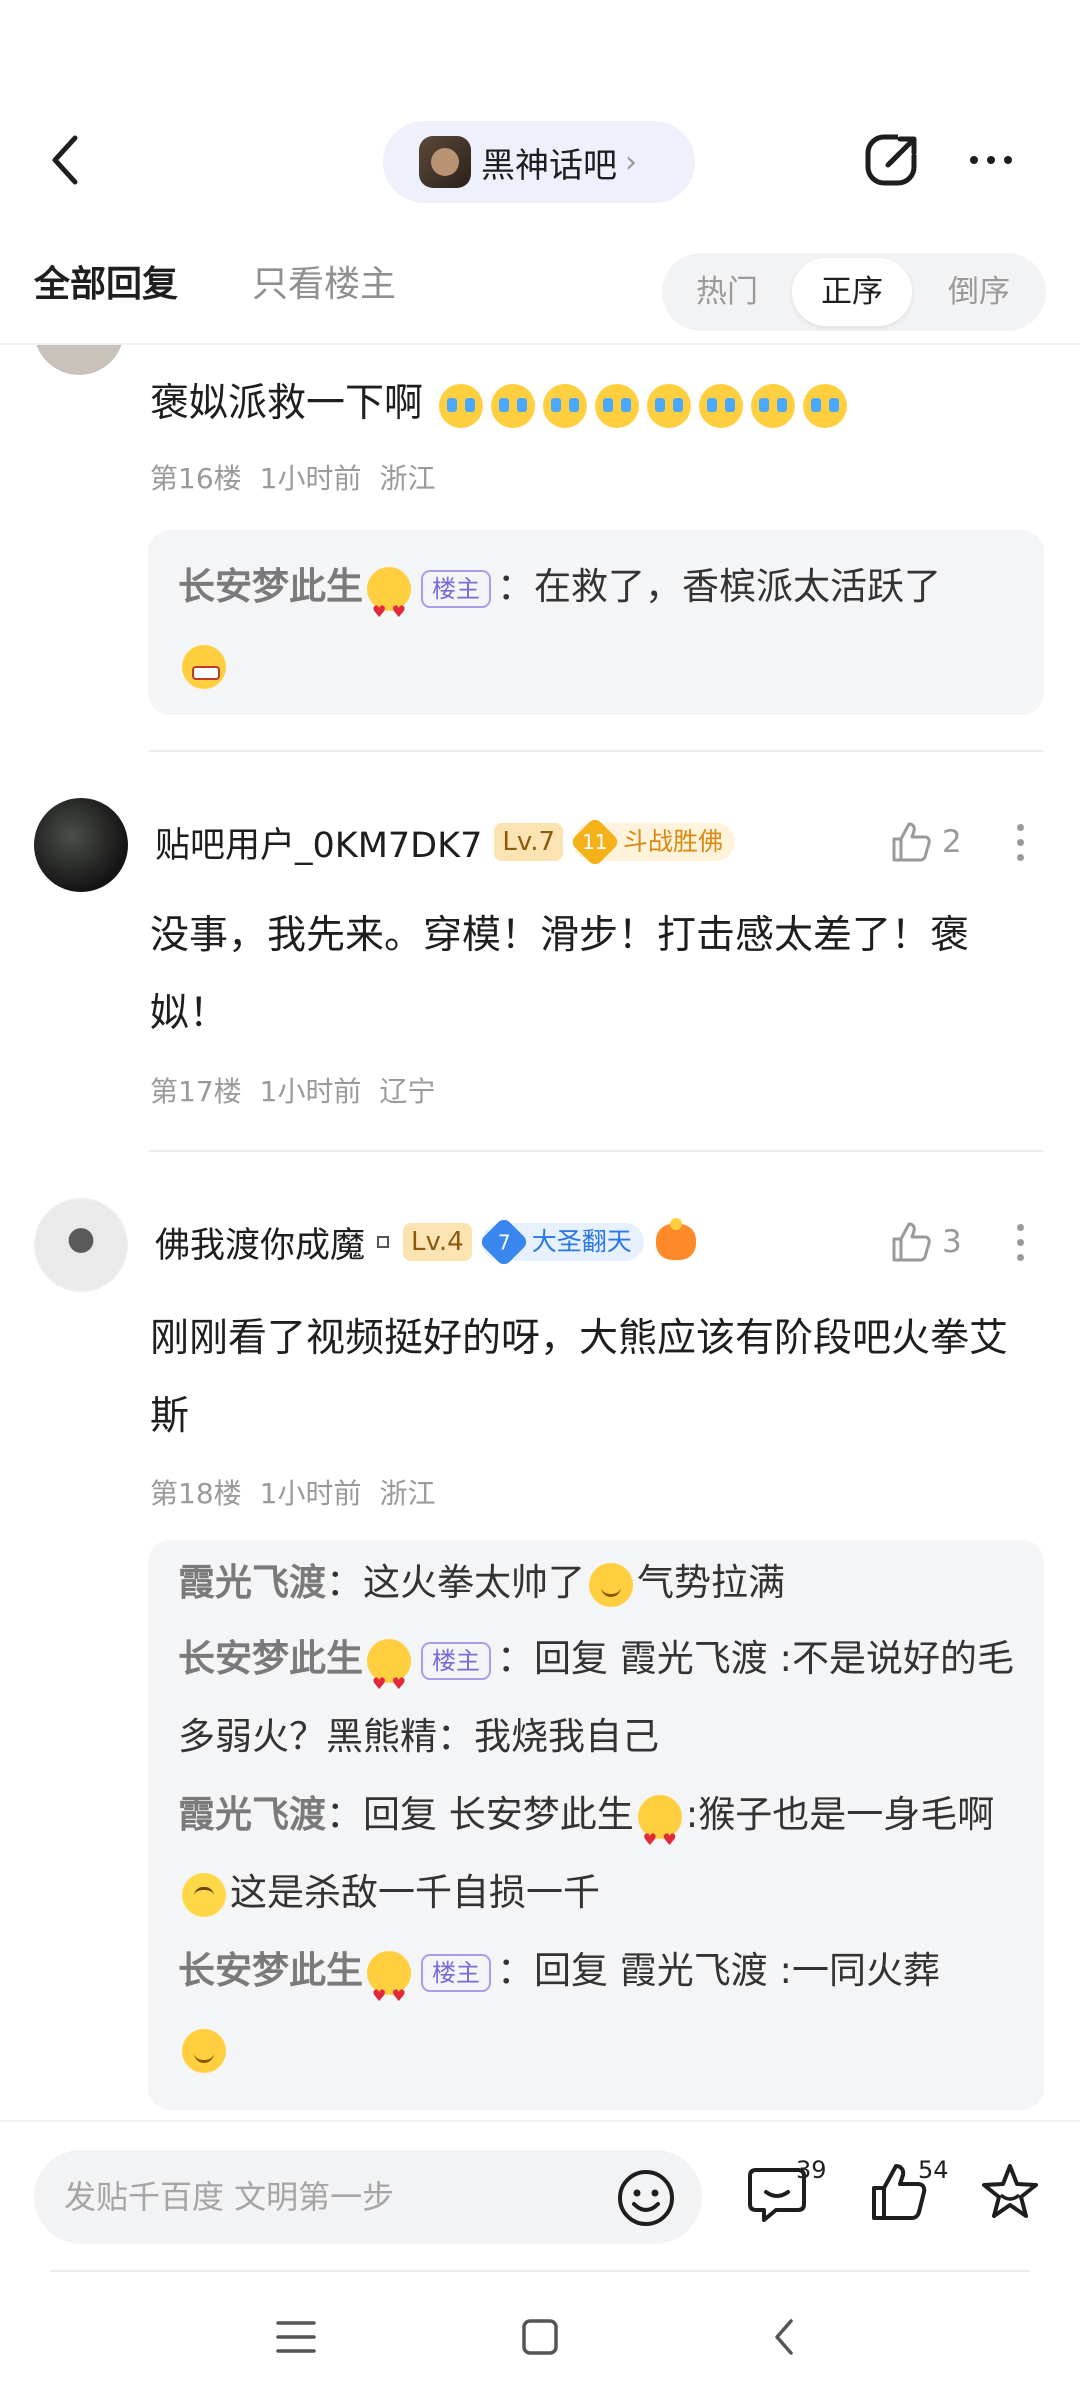  What do you see at coordinates (296, 2337) in the screenshot?
I see `menu-icon` at bounding box center [296, 2337].